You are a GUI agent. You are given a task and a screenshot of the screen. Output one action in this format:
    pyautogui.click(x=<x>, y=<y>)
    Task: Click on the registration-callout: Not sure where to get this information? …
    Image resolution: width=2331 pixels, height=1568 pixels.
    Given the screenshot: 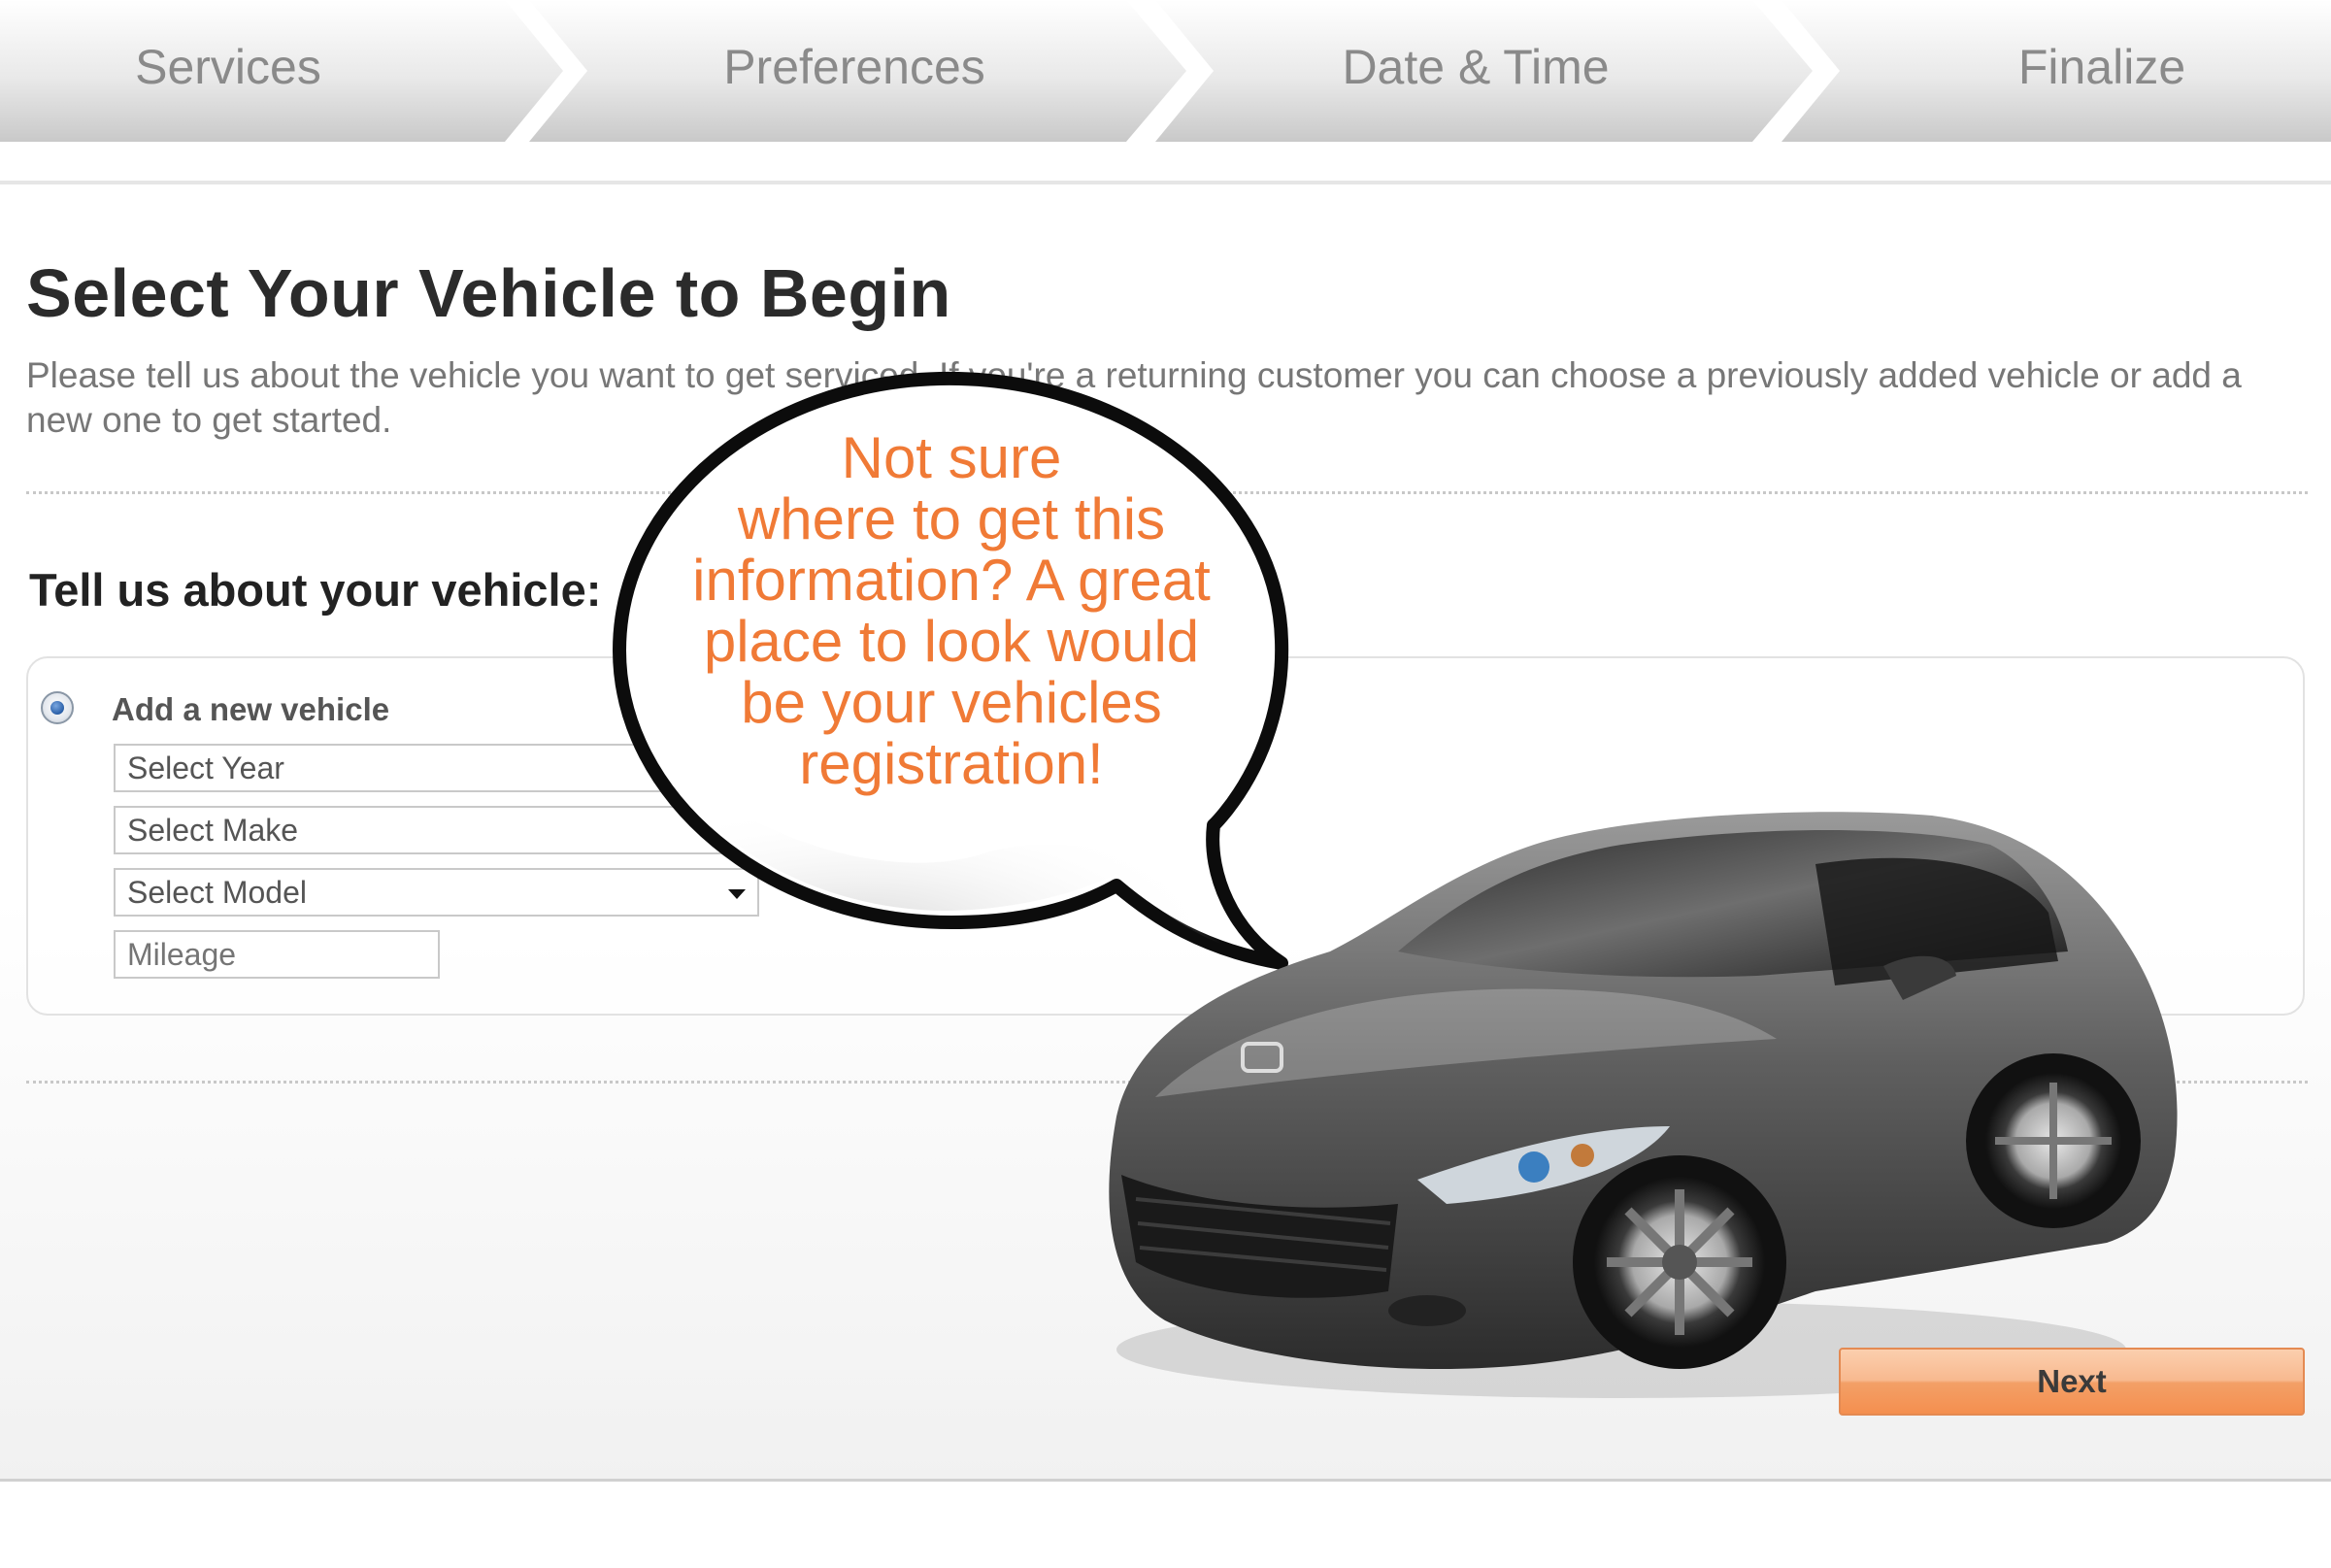 What is the action you would take?
    pyautogui.click(x=951, y=610)
    